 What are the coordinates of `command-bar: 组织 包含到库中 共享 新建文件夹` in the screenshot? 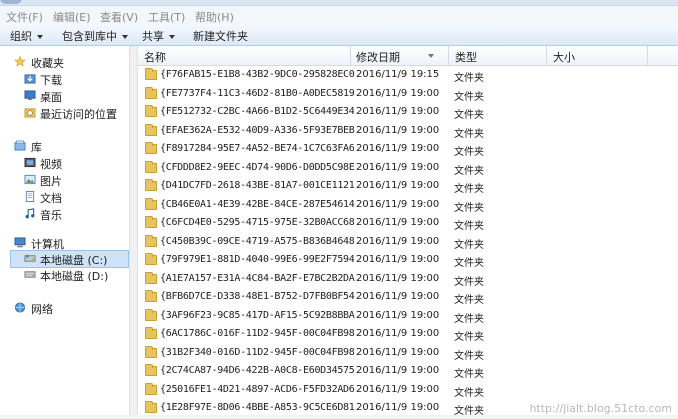 It's located at (339, 35).